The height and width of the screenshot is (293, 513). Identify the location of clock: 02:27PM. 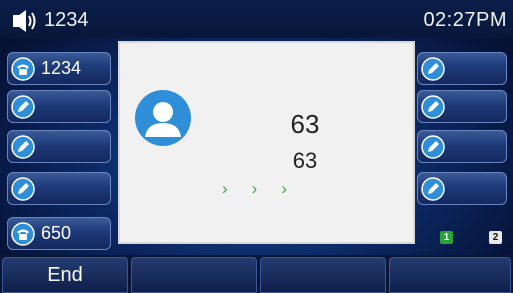
(465, 20).